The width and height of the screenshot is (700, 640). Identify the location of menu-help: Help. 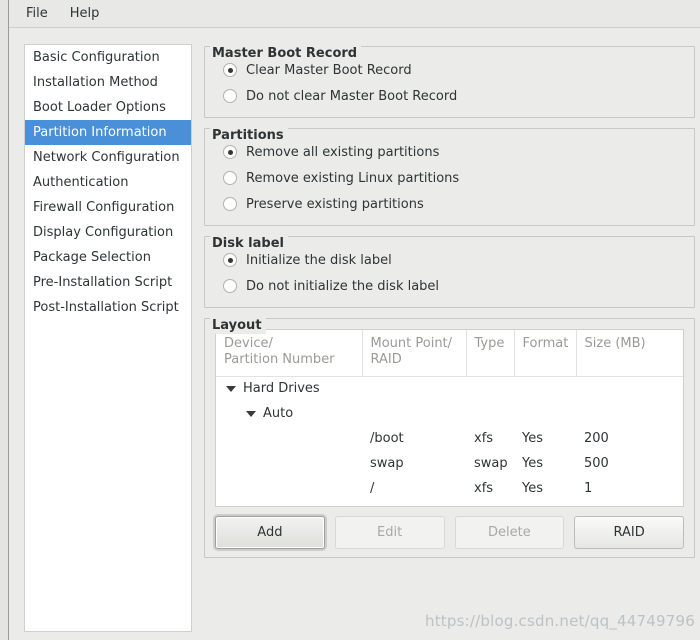
(85, 13).